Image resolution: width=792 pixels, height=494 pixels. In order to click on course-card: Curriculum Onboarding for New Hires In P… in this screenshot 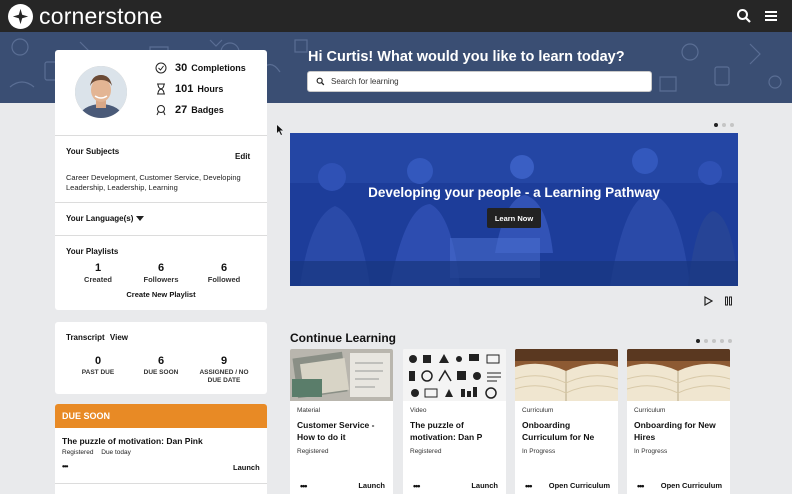, I will do `click(678, 421)`.